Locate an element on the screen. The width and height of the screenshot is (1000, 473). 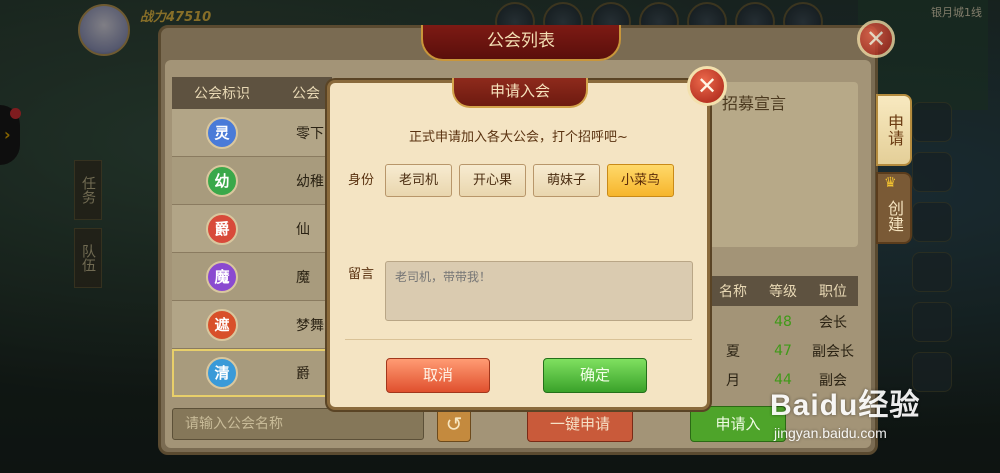
column-emblem: 公会标识 is located at coordinates (222, 94).